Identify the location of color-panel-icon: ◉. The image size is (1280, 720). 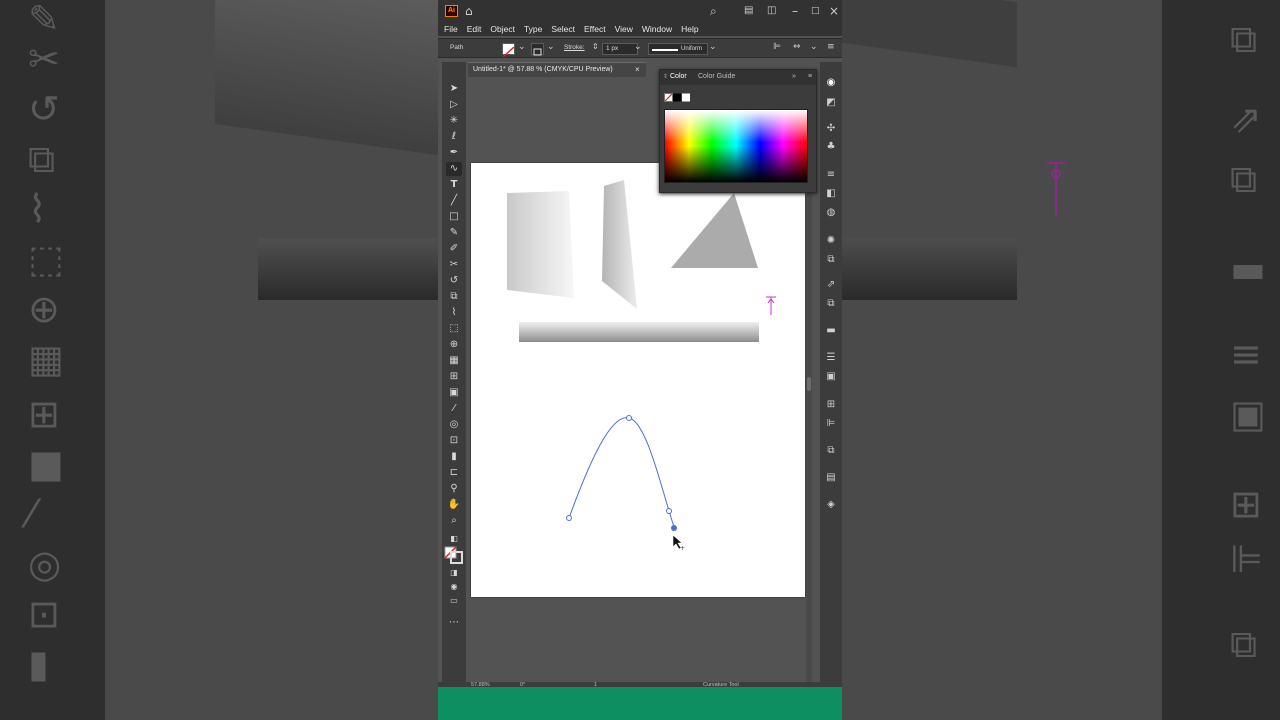
(831, 83).